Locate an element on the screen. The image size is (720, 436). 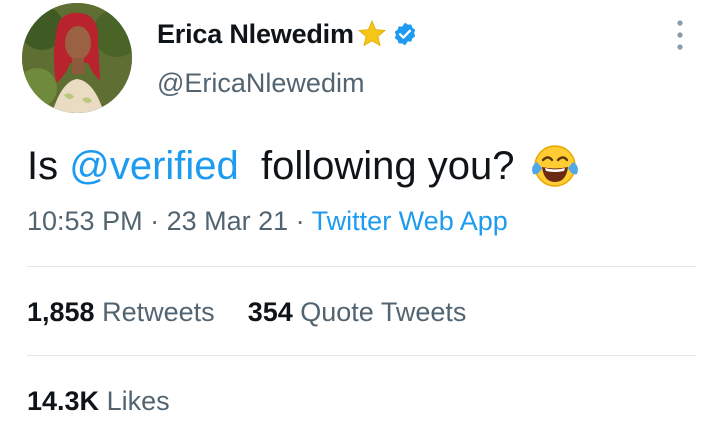
display-name: Erica Nlewedim is located at coordinates (255, 34).